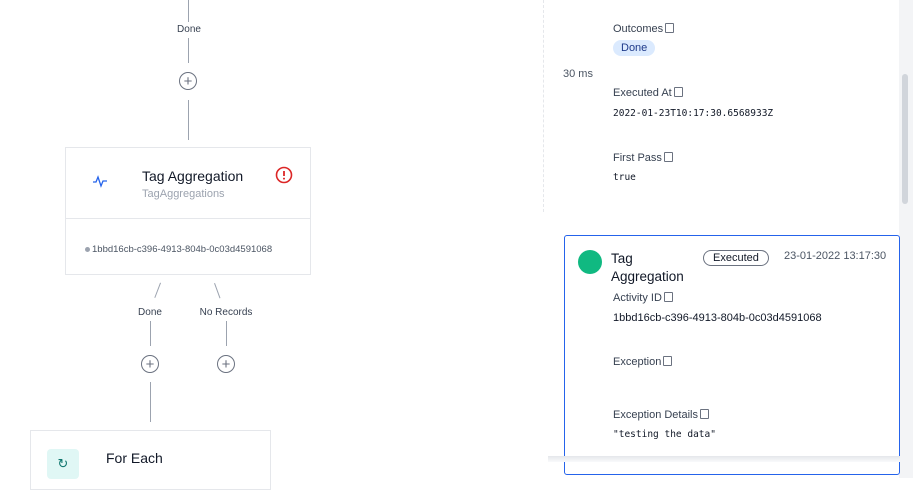 The image size is (913, 490). Describe the element at coordinates (100, 181) in the screenshot. I see `activity-pulse-icon` at that location.